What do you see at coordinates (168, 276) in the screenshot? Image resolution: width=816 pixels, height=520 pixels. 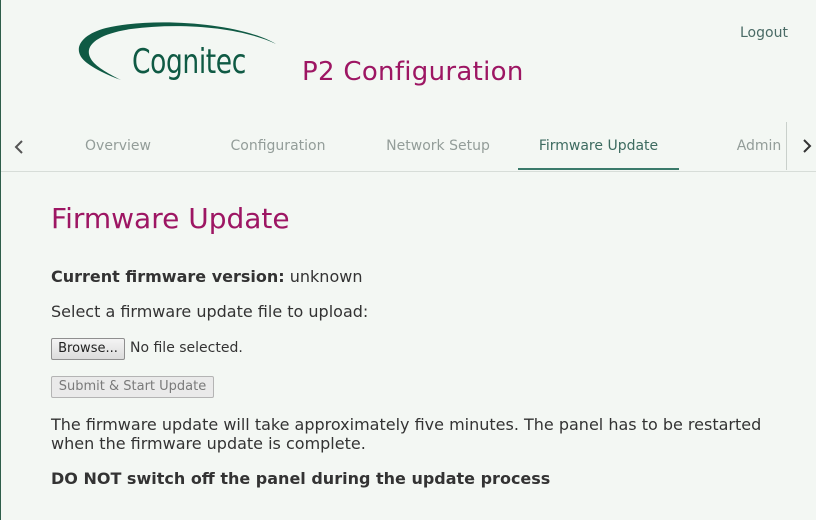 I see `firmware-version-label: Current firmware version:` at bounding box center [168, 276].